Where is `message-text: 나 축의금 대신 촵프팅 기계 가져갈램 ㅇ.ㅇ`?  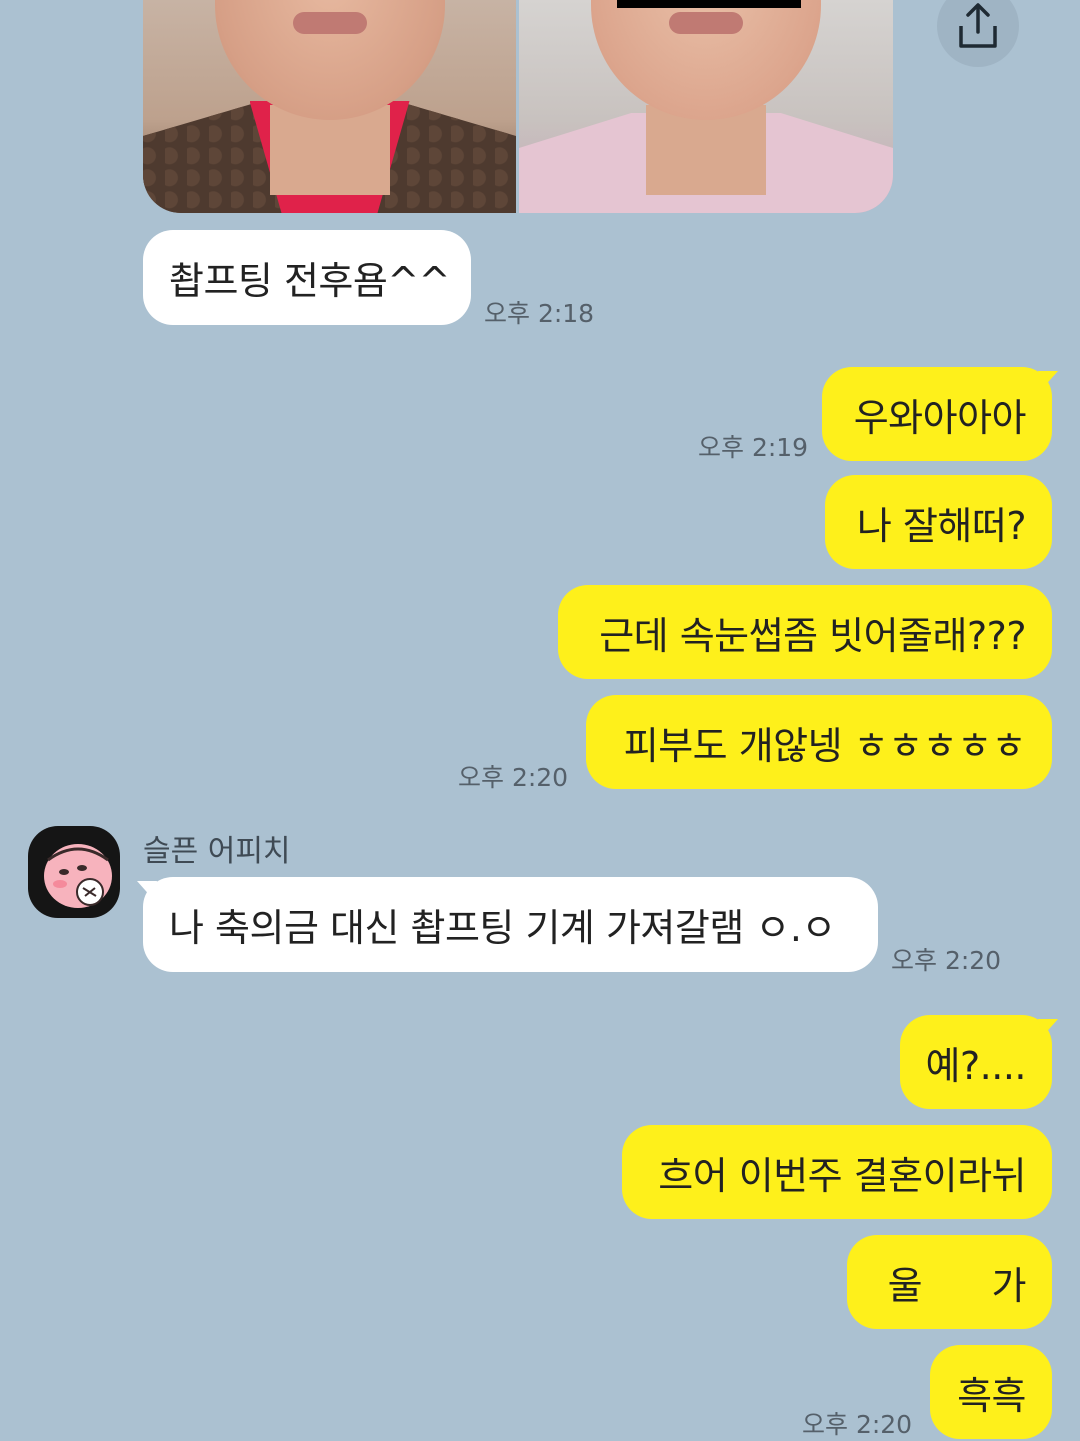 message-text: 나 축의금 대신 촵프팅 기계 가져갈램 ㅇ.ㅇ is located at coordinates (502, 928).